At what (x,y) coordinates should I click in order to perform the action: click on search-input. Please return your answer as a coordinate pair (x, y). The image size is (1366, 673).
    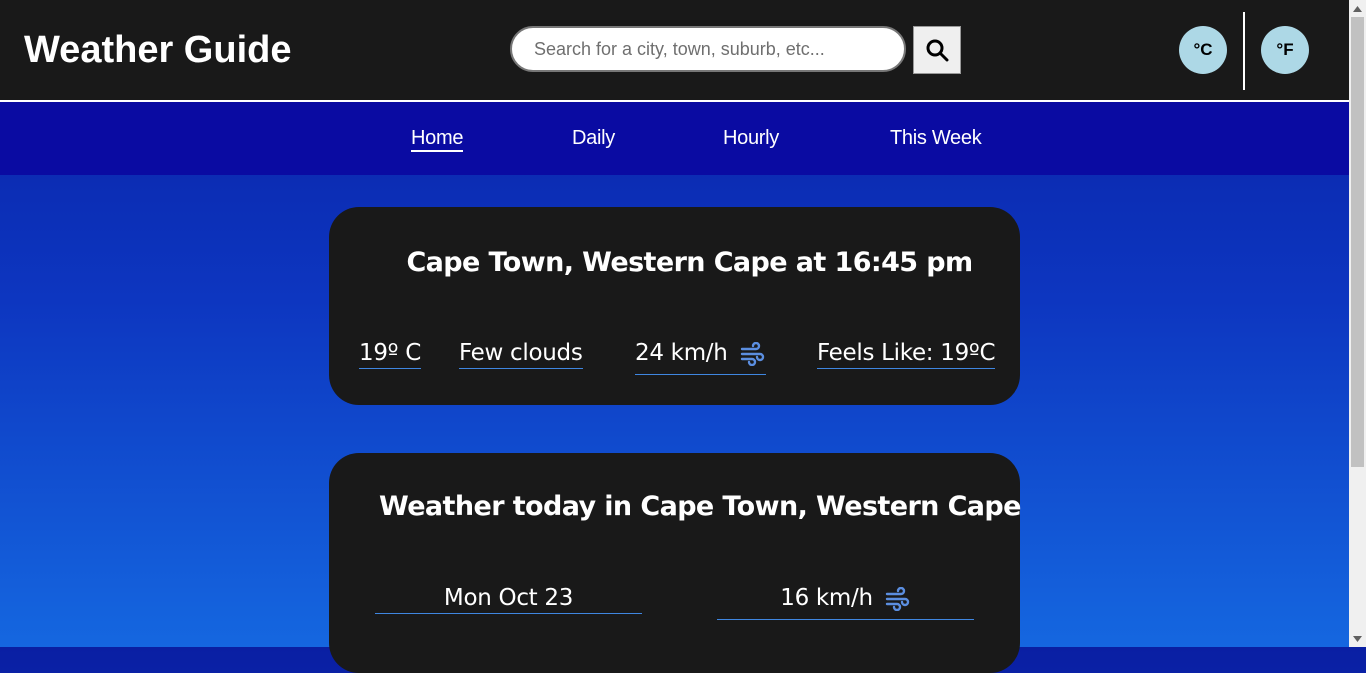
    Looking at the image, I should click on (708, 49).